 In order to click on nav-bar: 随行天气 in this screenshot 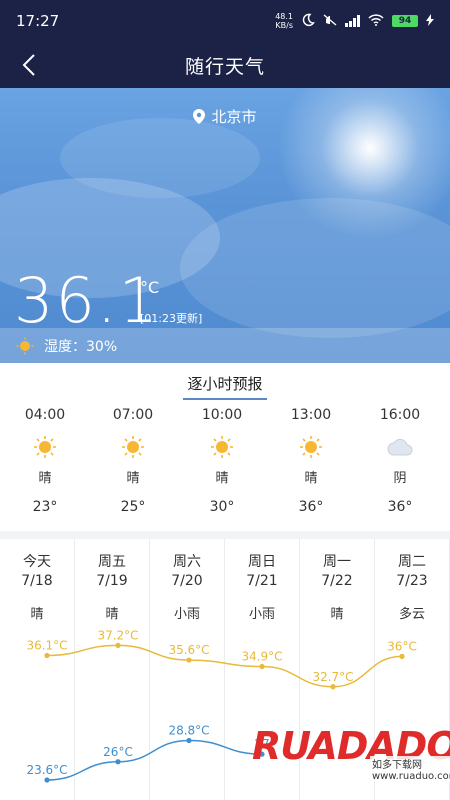, I will do `click(225, 65)`.